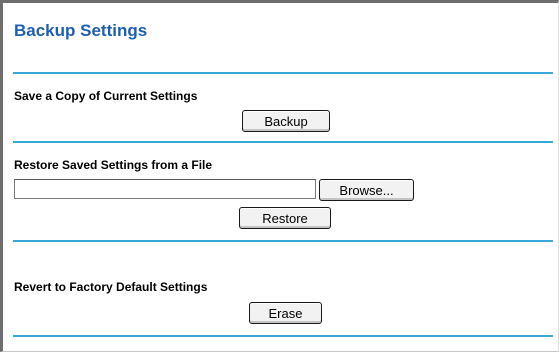  What do you see at coordinates (111, 287) in the screenshot?
I see `factory-default-label: Revert to Factory Default Settings` at bounding box center [111, 287].